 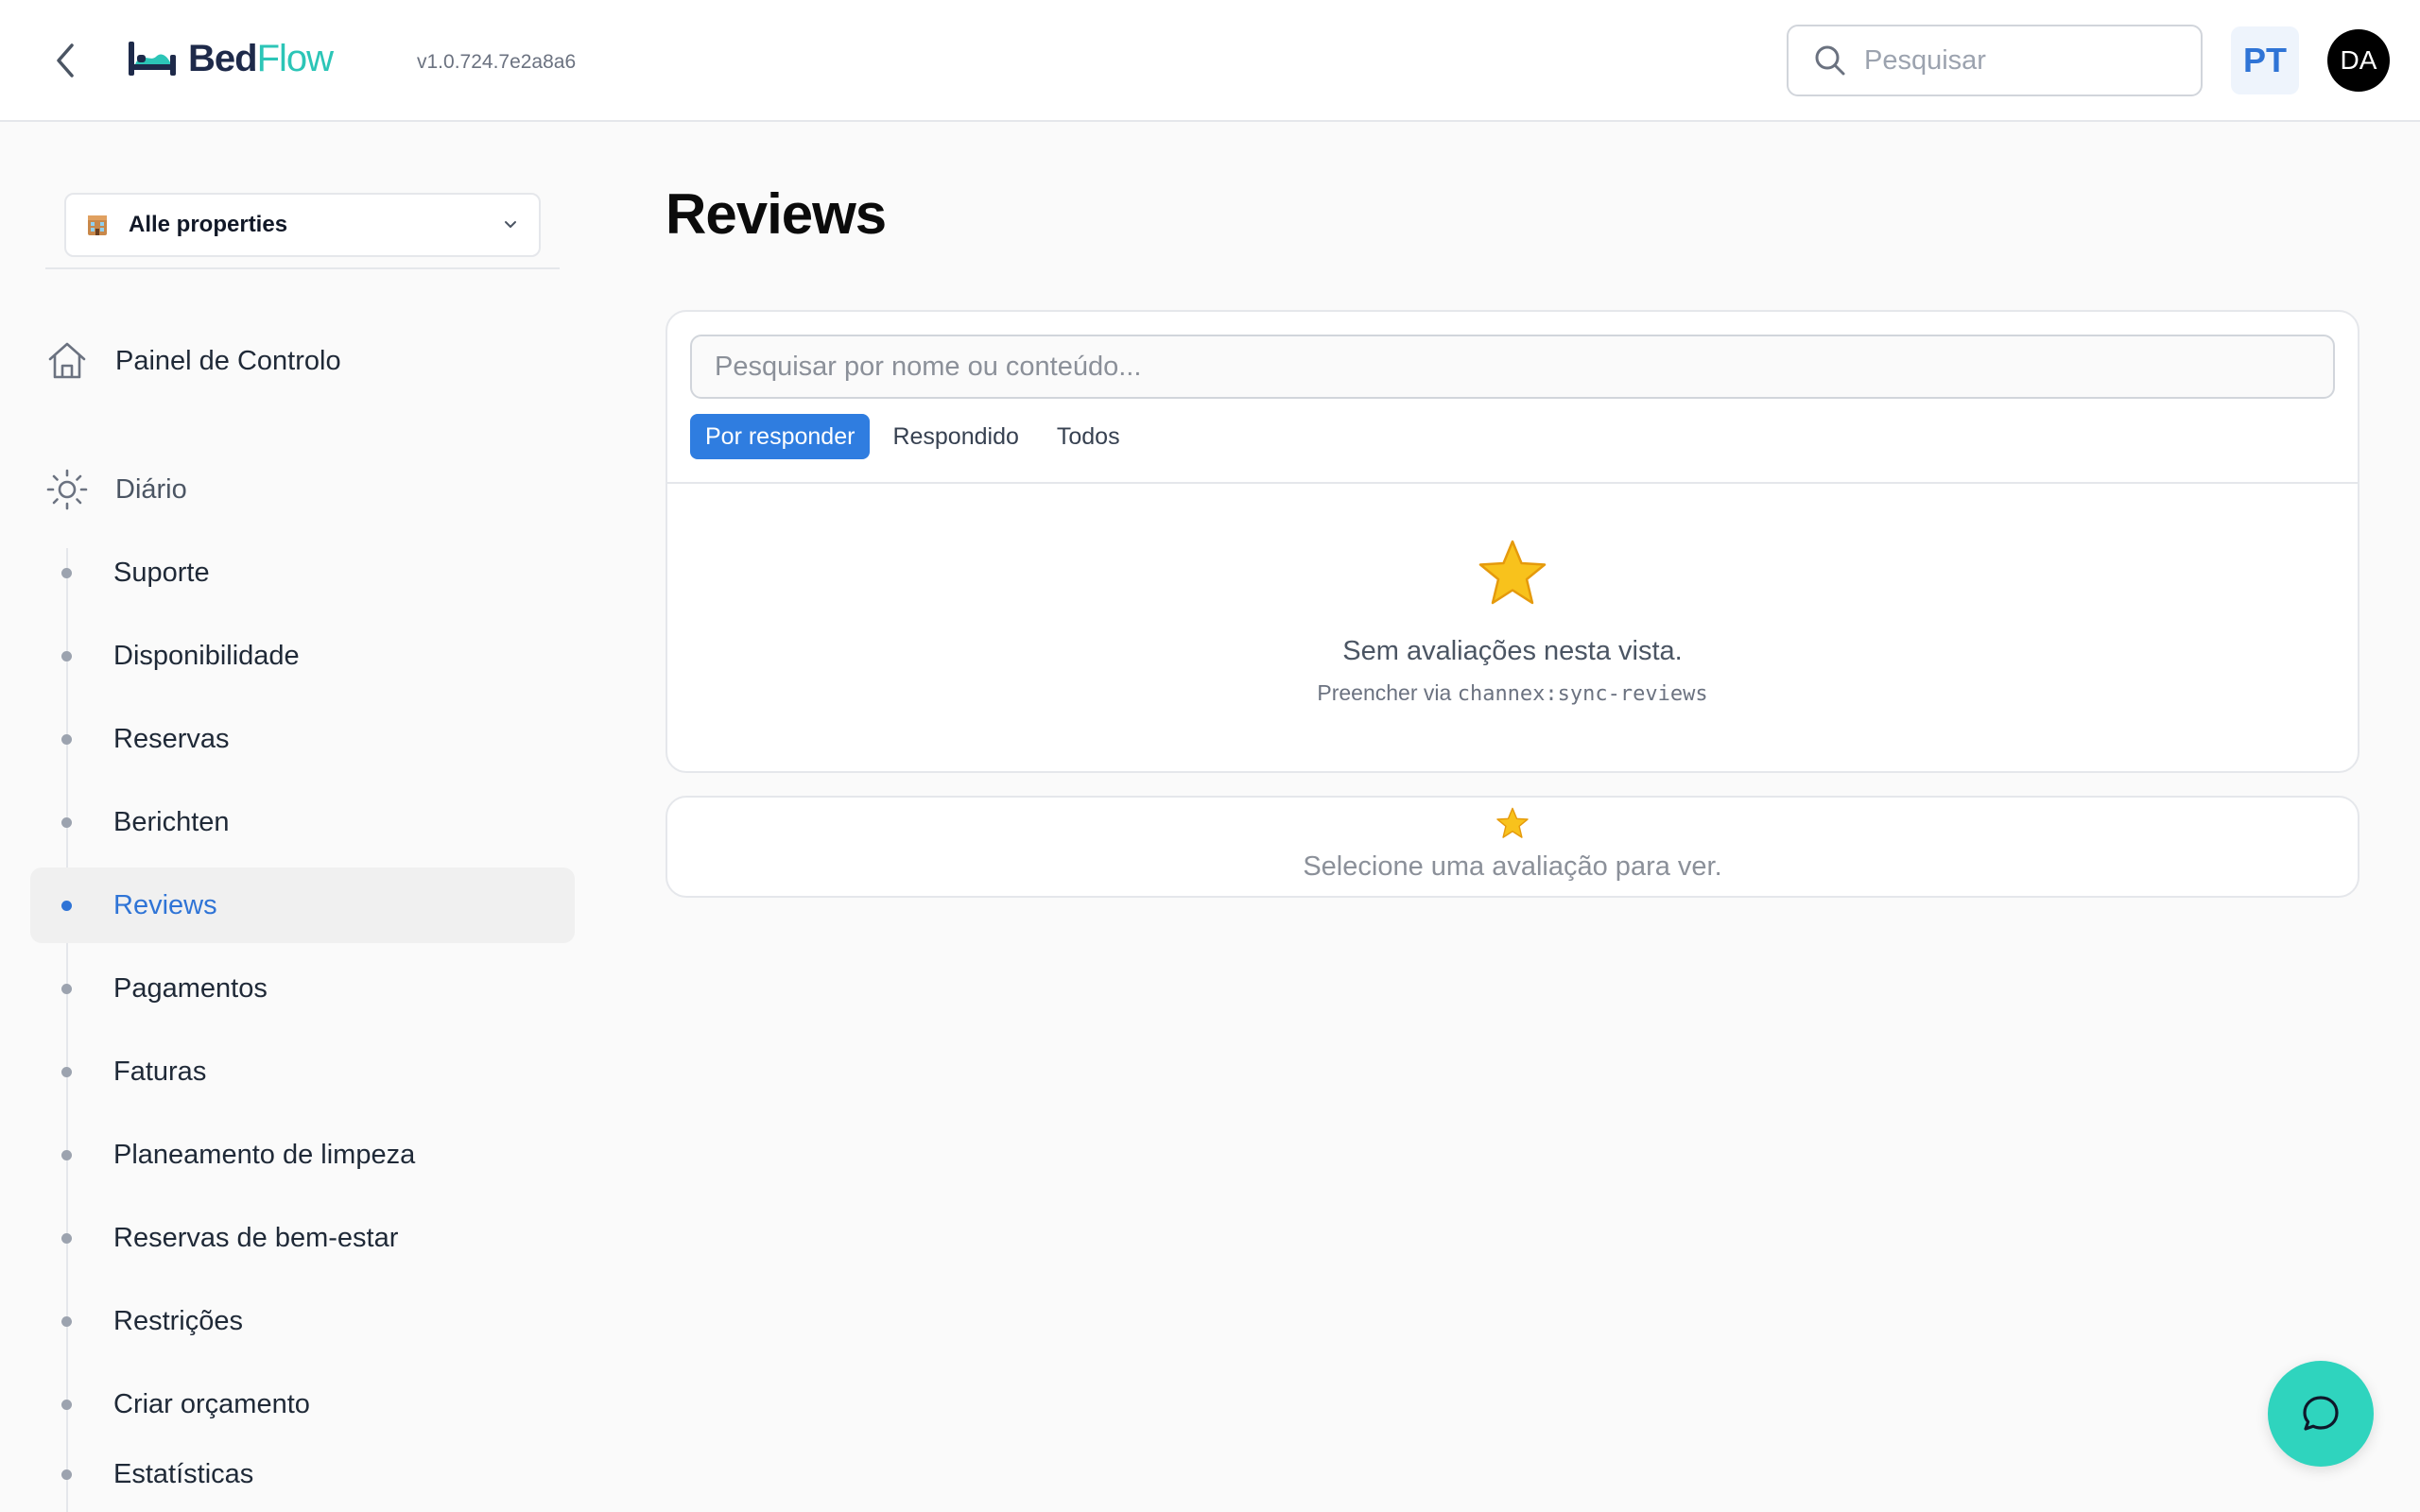 What do you see at coordinates (190, 988) in the screenshot?
I see `sidebar-item-label: Pagamentos` at bounding box center [190, 988].